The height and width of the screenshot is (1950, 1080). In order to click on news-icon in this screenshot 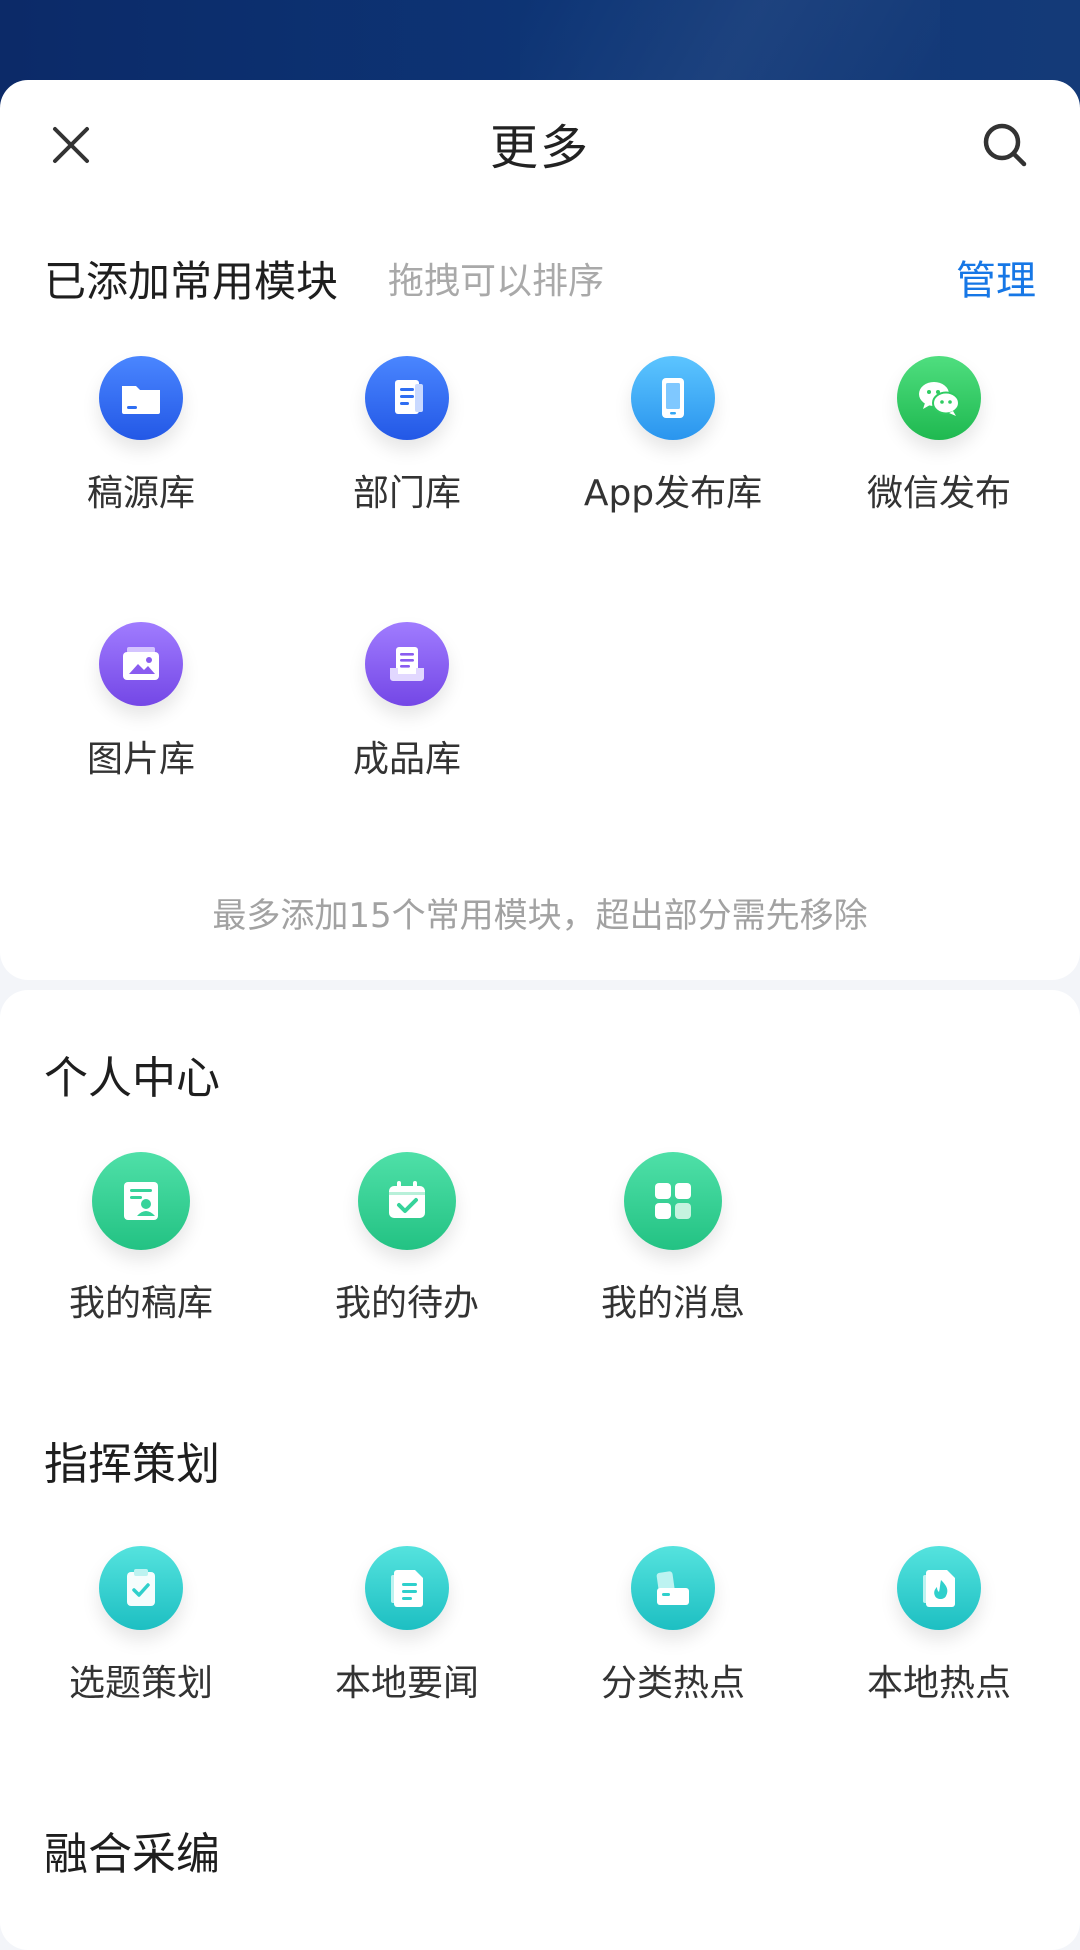, I will do `click(407, 1588)`.